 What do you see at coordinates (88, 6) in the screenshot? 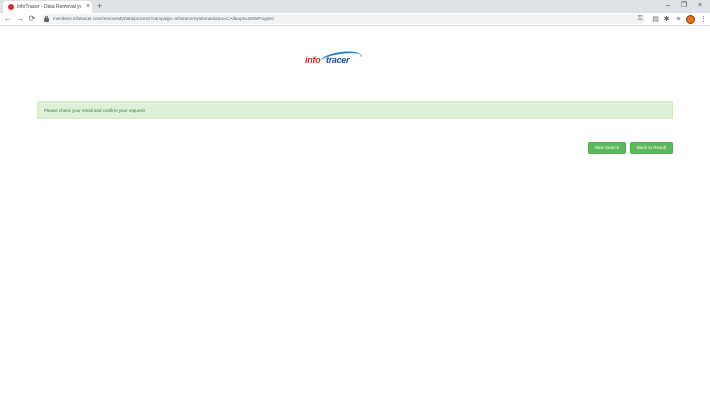
I see `tab-close-icon: ×` at bounding box center [88, 6].